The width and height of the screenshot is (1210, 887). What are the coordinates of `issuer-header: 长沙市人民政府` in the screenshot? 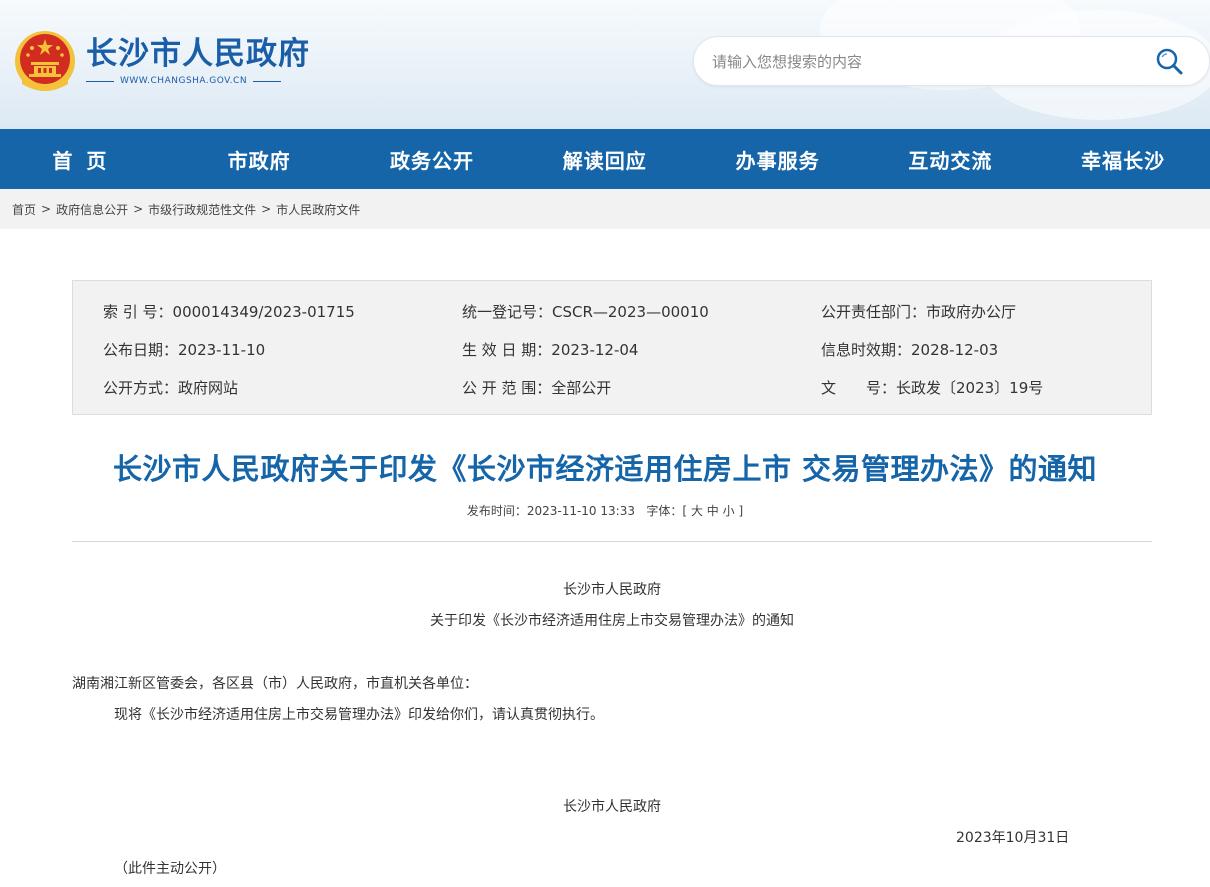 It's located at (612, 590).